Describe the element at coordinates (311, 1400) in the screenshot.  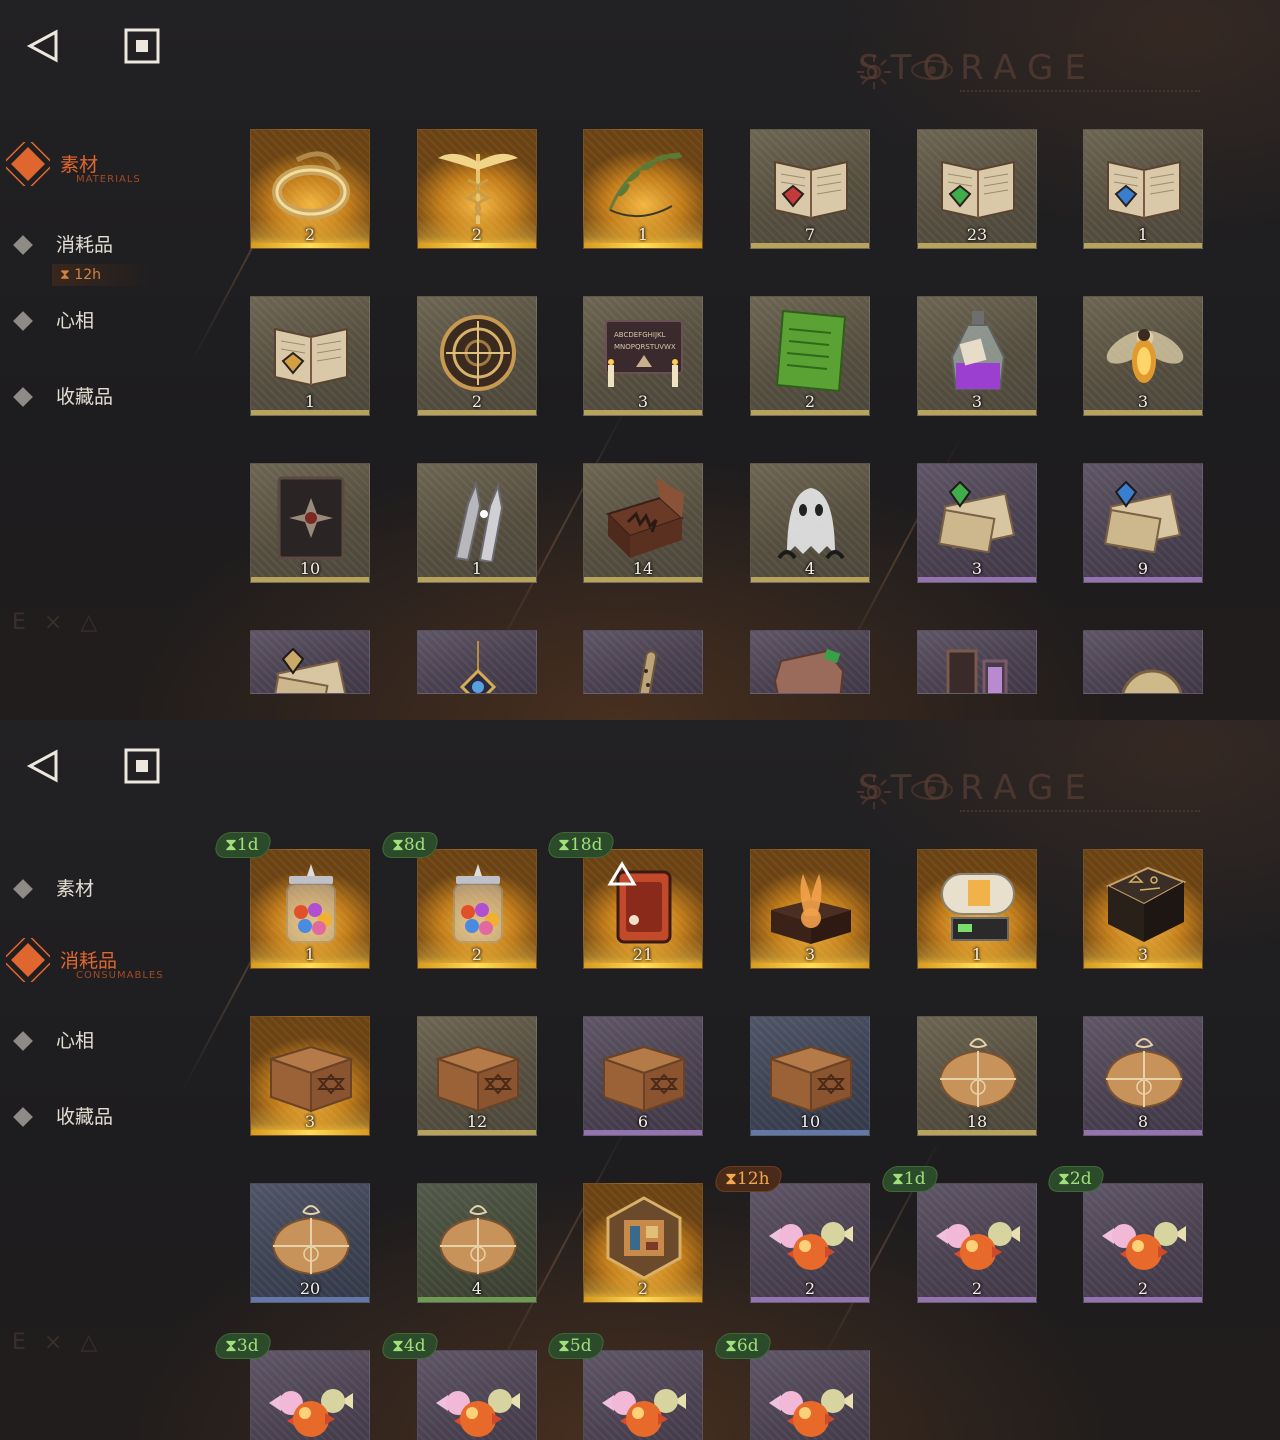
I see `candies-icon` at that location.